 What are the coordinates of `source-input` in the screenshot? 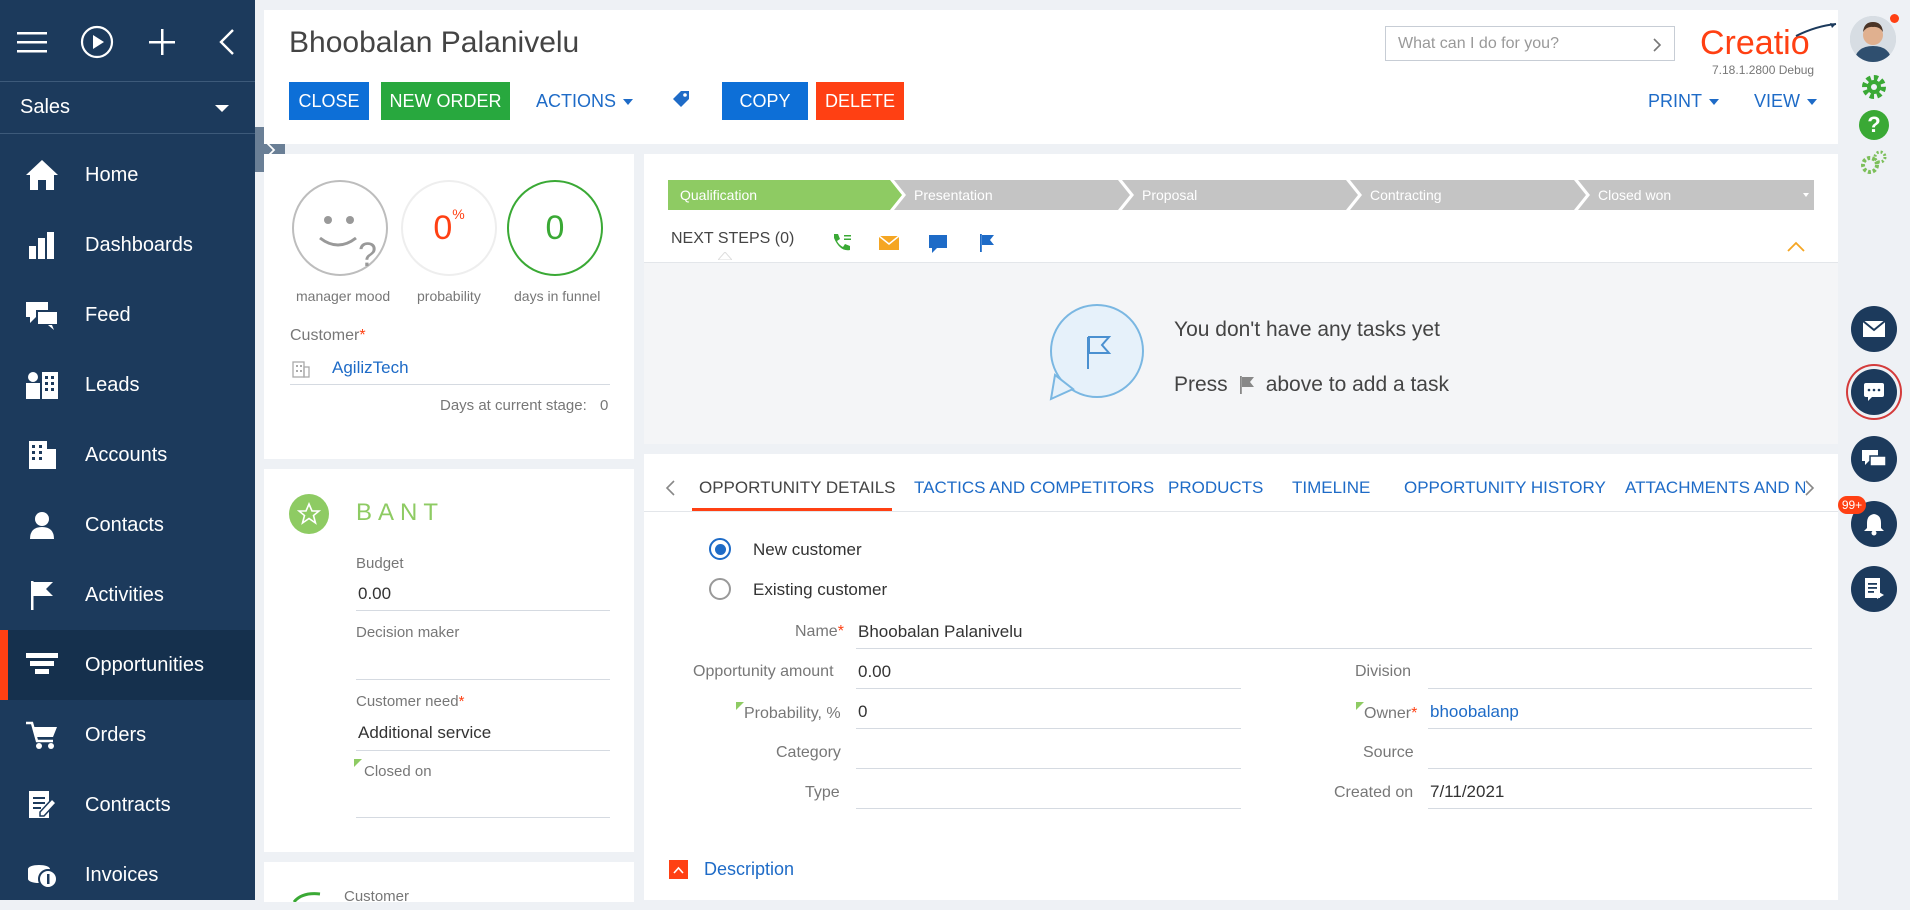 It's located at (1620, 753).